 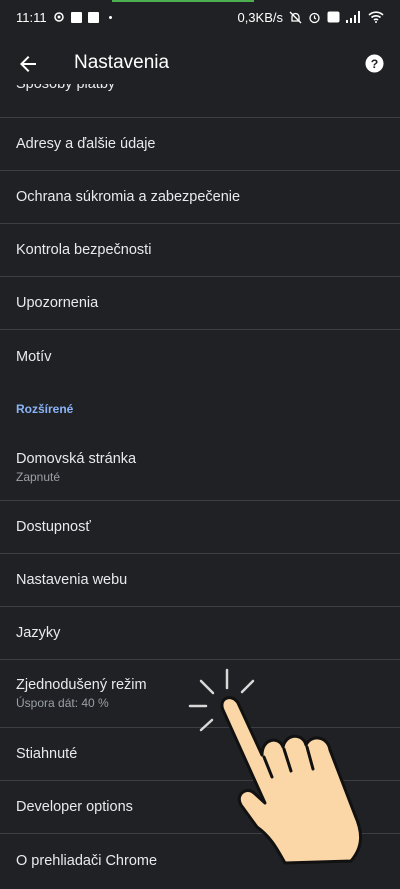 I want to click on settings-item-notifications: Upozornenia, so click(x=200, y=303).